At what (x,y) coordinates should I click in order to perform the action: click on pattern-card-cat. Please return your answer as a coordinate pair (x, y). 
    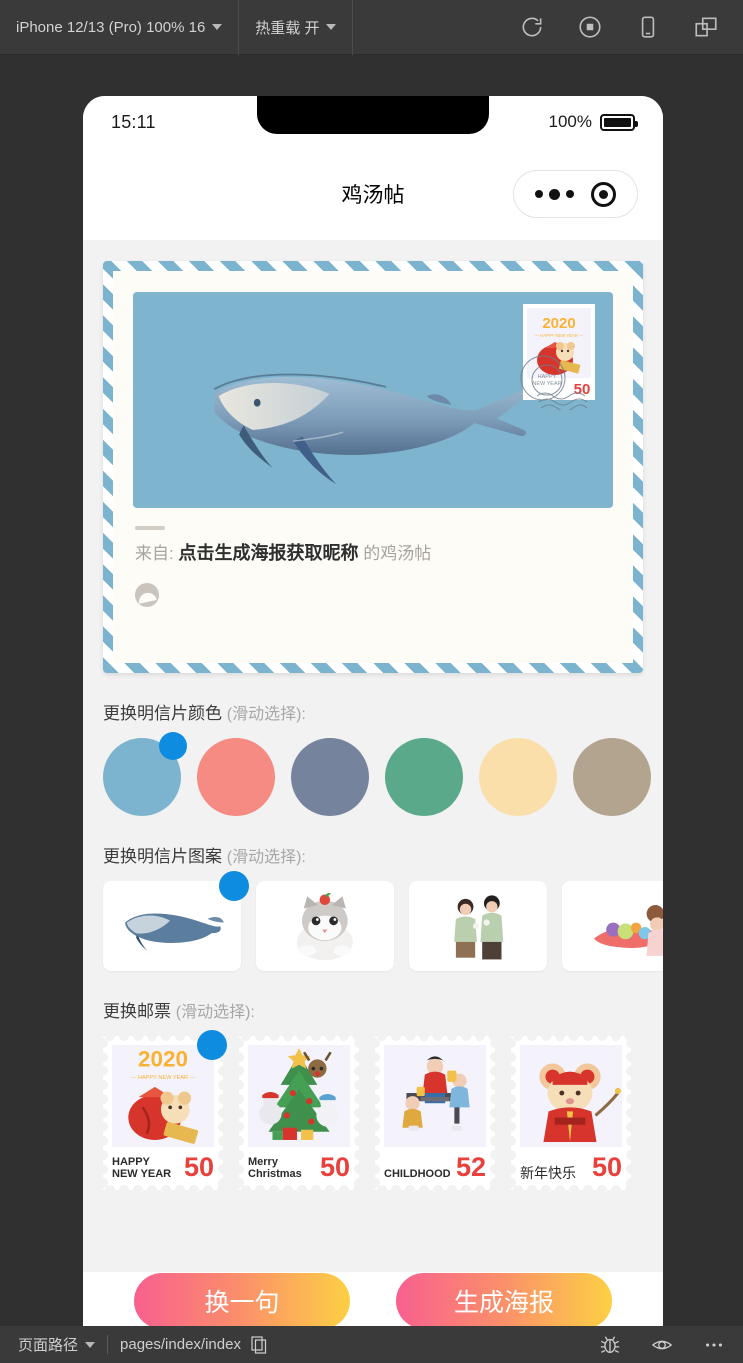
    Looking at the image, I should click on (325, 926).